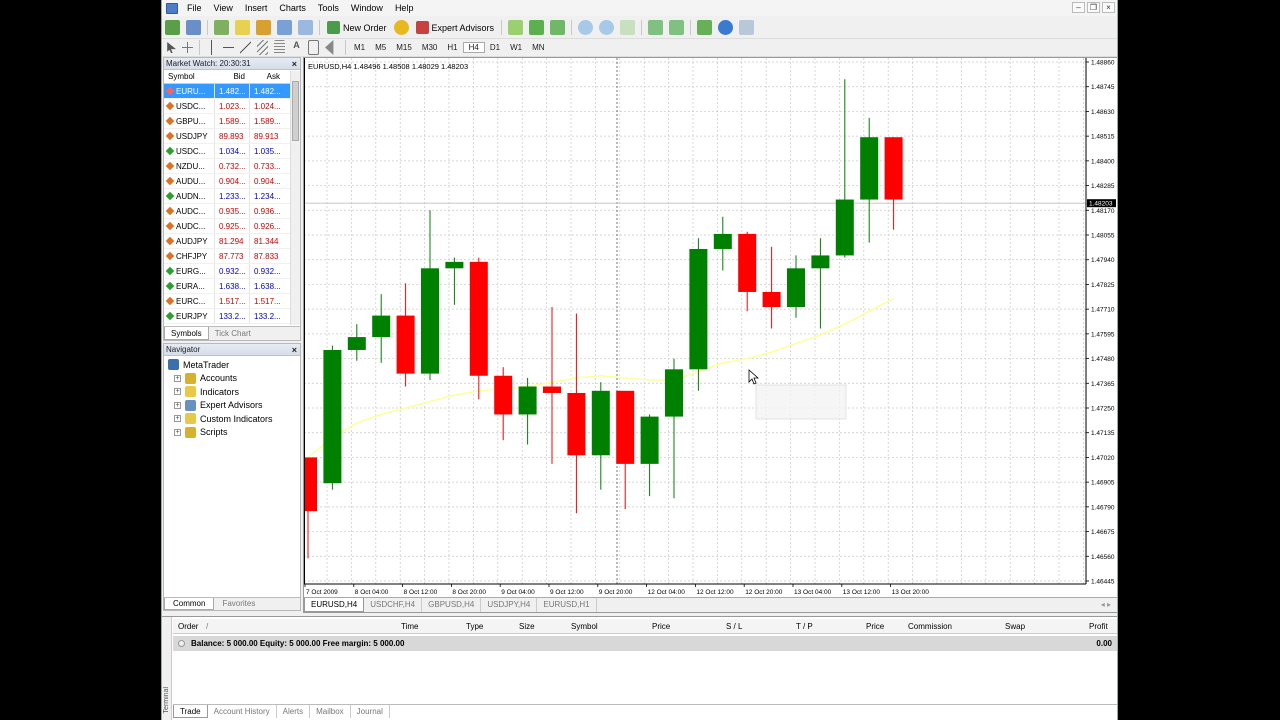 This screenshot has height=720, width=1280. Describe the element at coordinates (473, 47) in the screenshot. I see `period-h4: H4` at that location.